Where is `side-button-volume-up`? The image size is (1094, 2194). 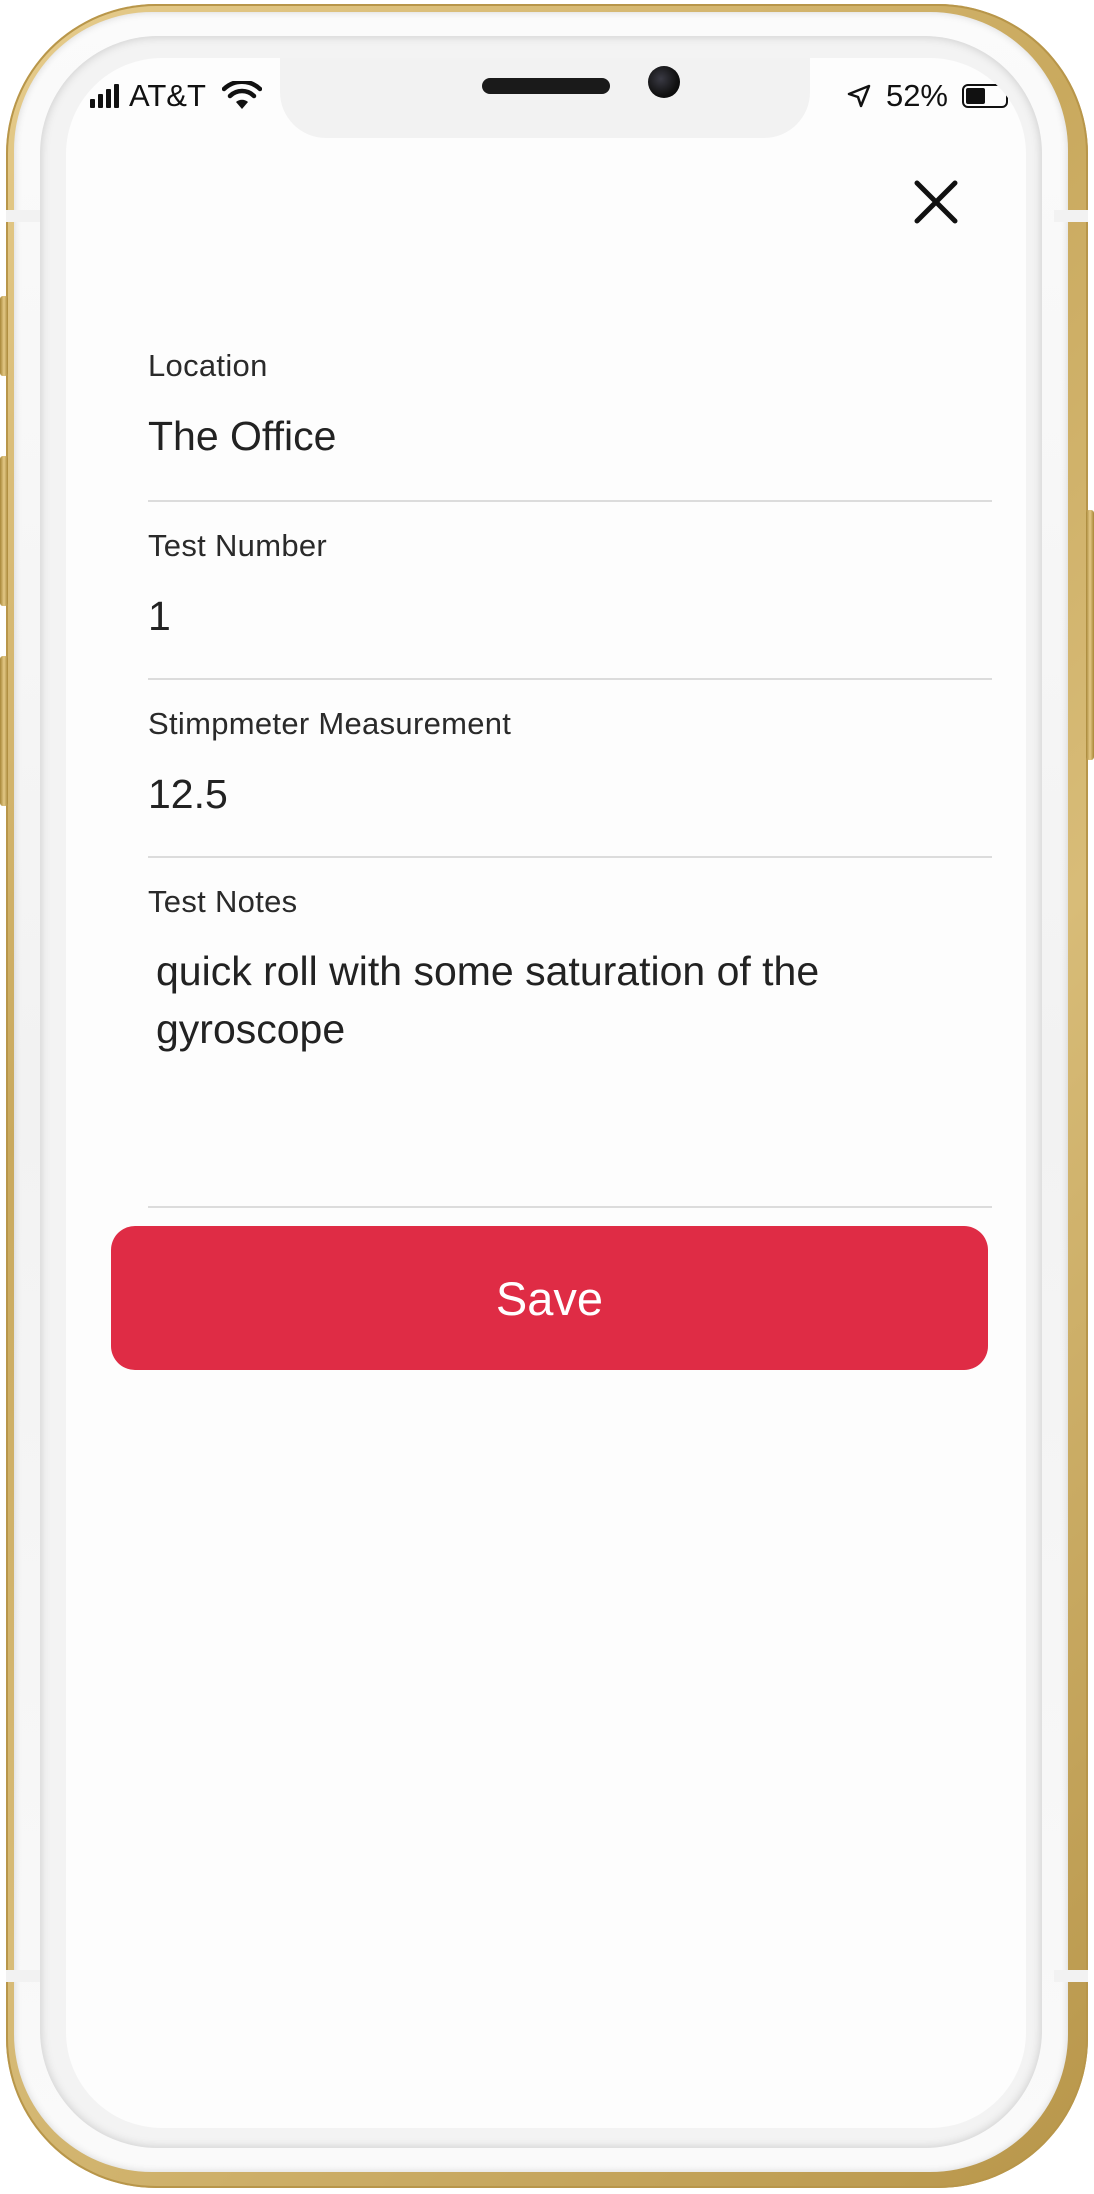
side-button-volume-up is located at coordinates (4, 531).